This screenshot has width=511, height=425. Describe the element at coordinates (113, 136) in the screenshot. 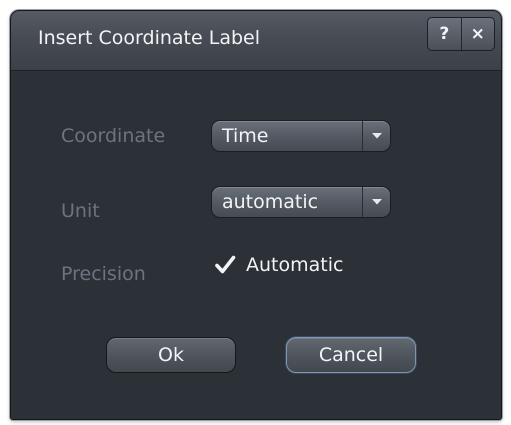

I see `coordinate-label: Coordinate` at that location.